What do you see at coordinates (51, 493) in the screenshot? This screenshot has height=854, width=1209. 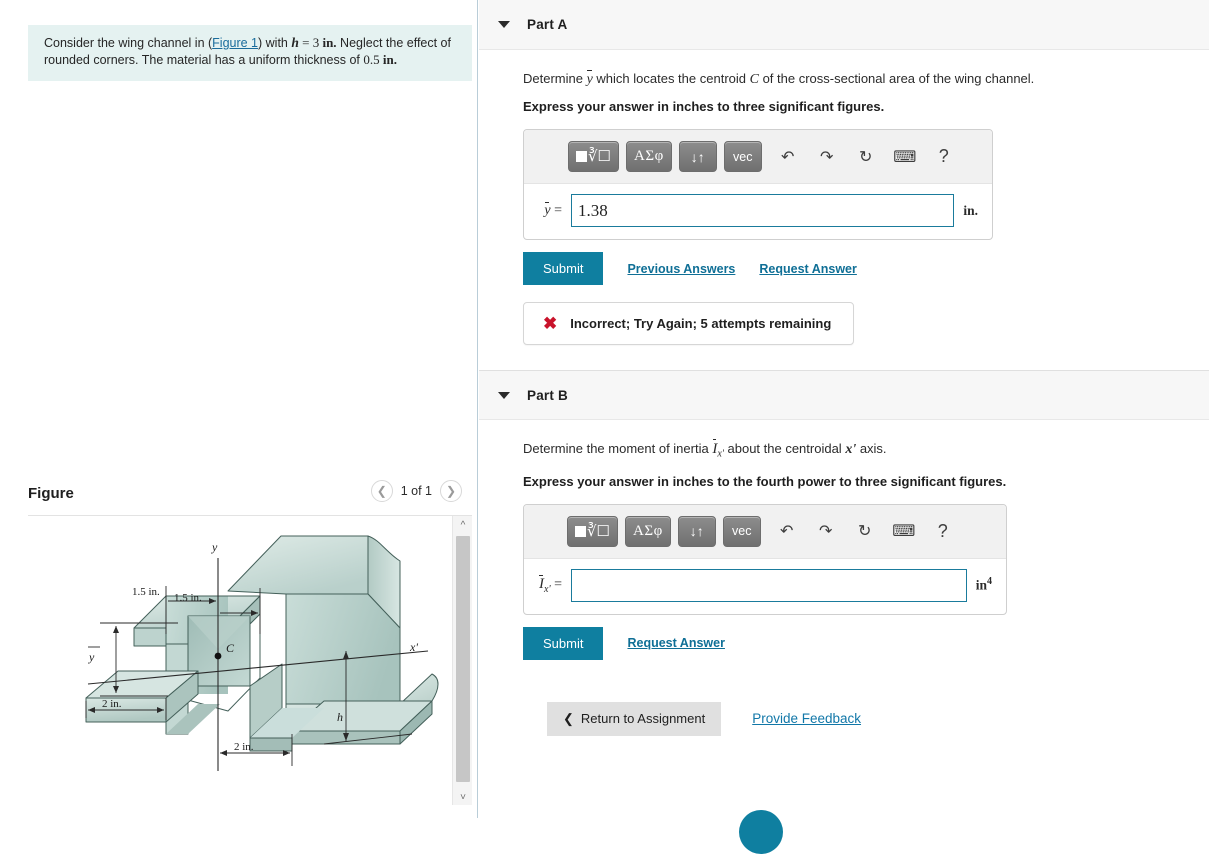 I see `figure-title: Figure` at bounding box center [51, 493].